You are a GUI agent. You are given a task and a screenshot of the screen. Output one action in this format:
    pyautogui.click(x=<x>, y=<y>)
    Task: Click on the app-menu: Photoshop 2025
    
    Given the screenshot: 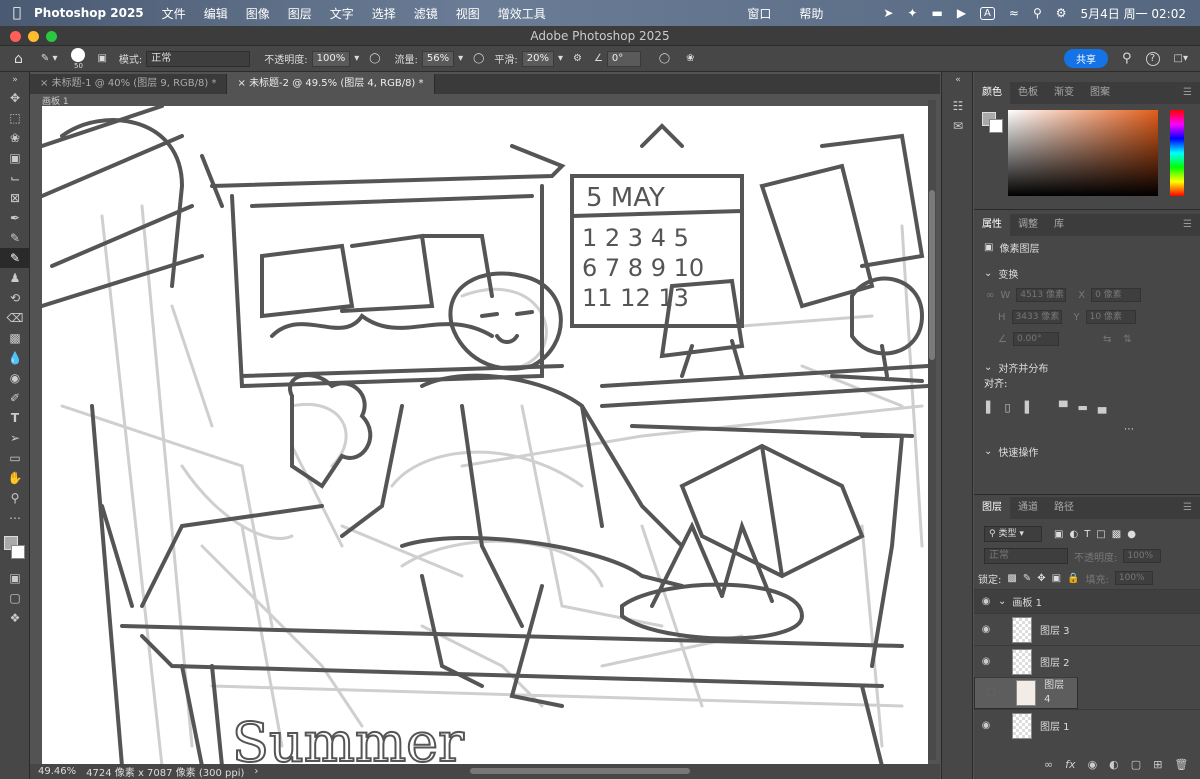 What is the action you would take?
    pyautogui.click(x=89, y=13)
    